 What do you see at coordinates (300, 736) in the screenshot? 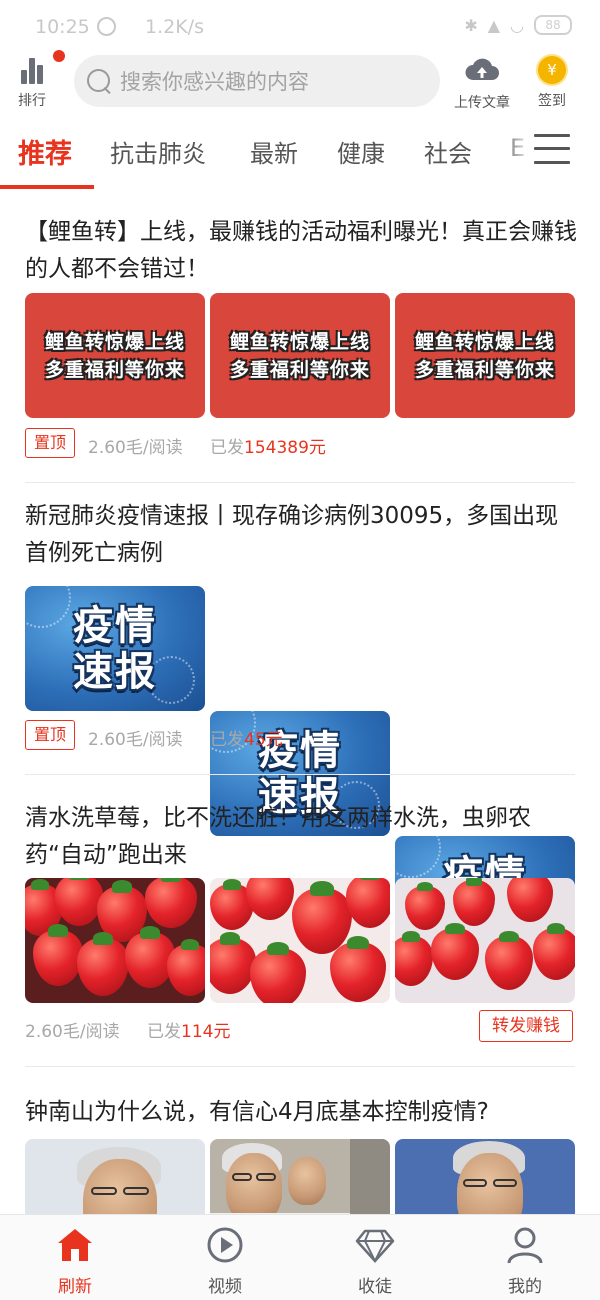
I see `article-meta: 置顶 2.60毛/阅读 已发45元` at bounding box center [300, 736].